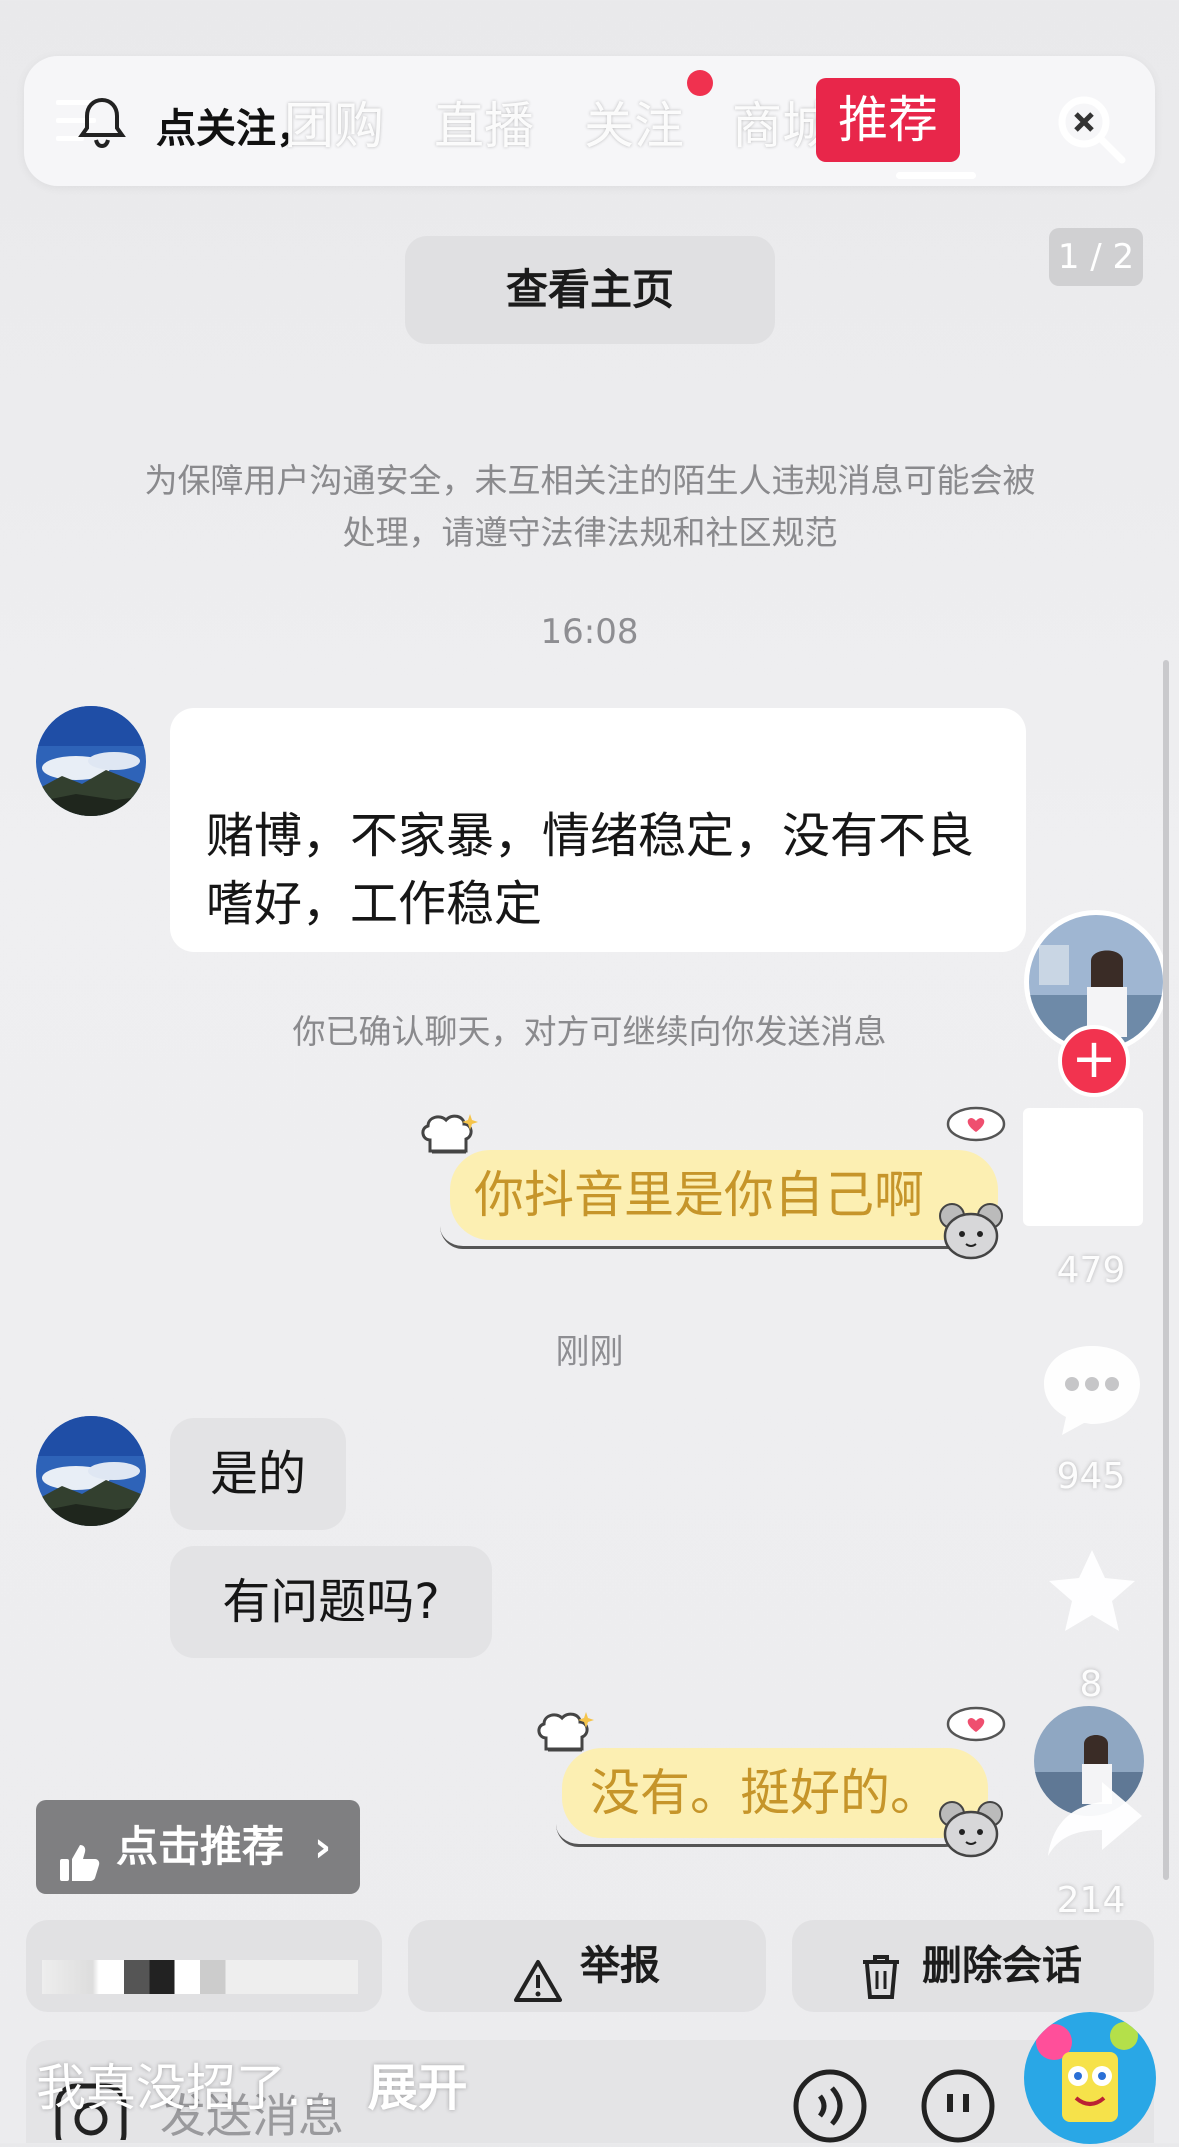  Describe the element at coordinates (881, 1970) in the screenshot. I see `trash-icon` at that location.